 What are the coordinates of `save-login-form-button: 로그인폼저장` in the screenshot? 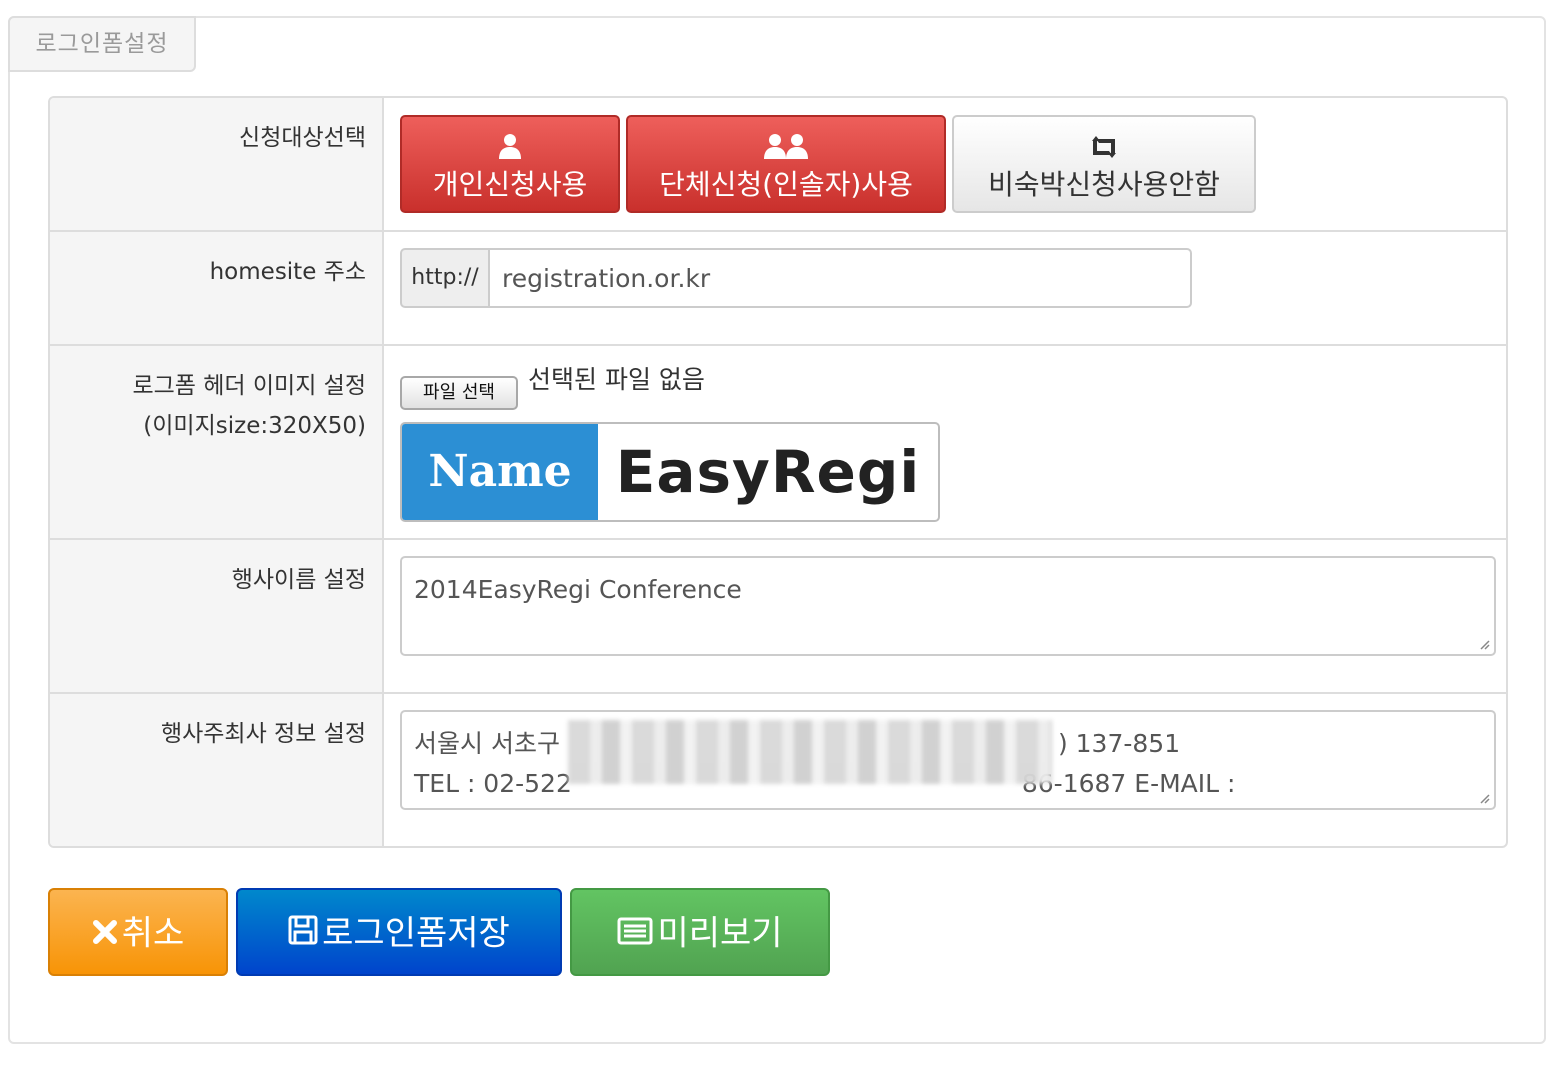 It's located at (399, 932).